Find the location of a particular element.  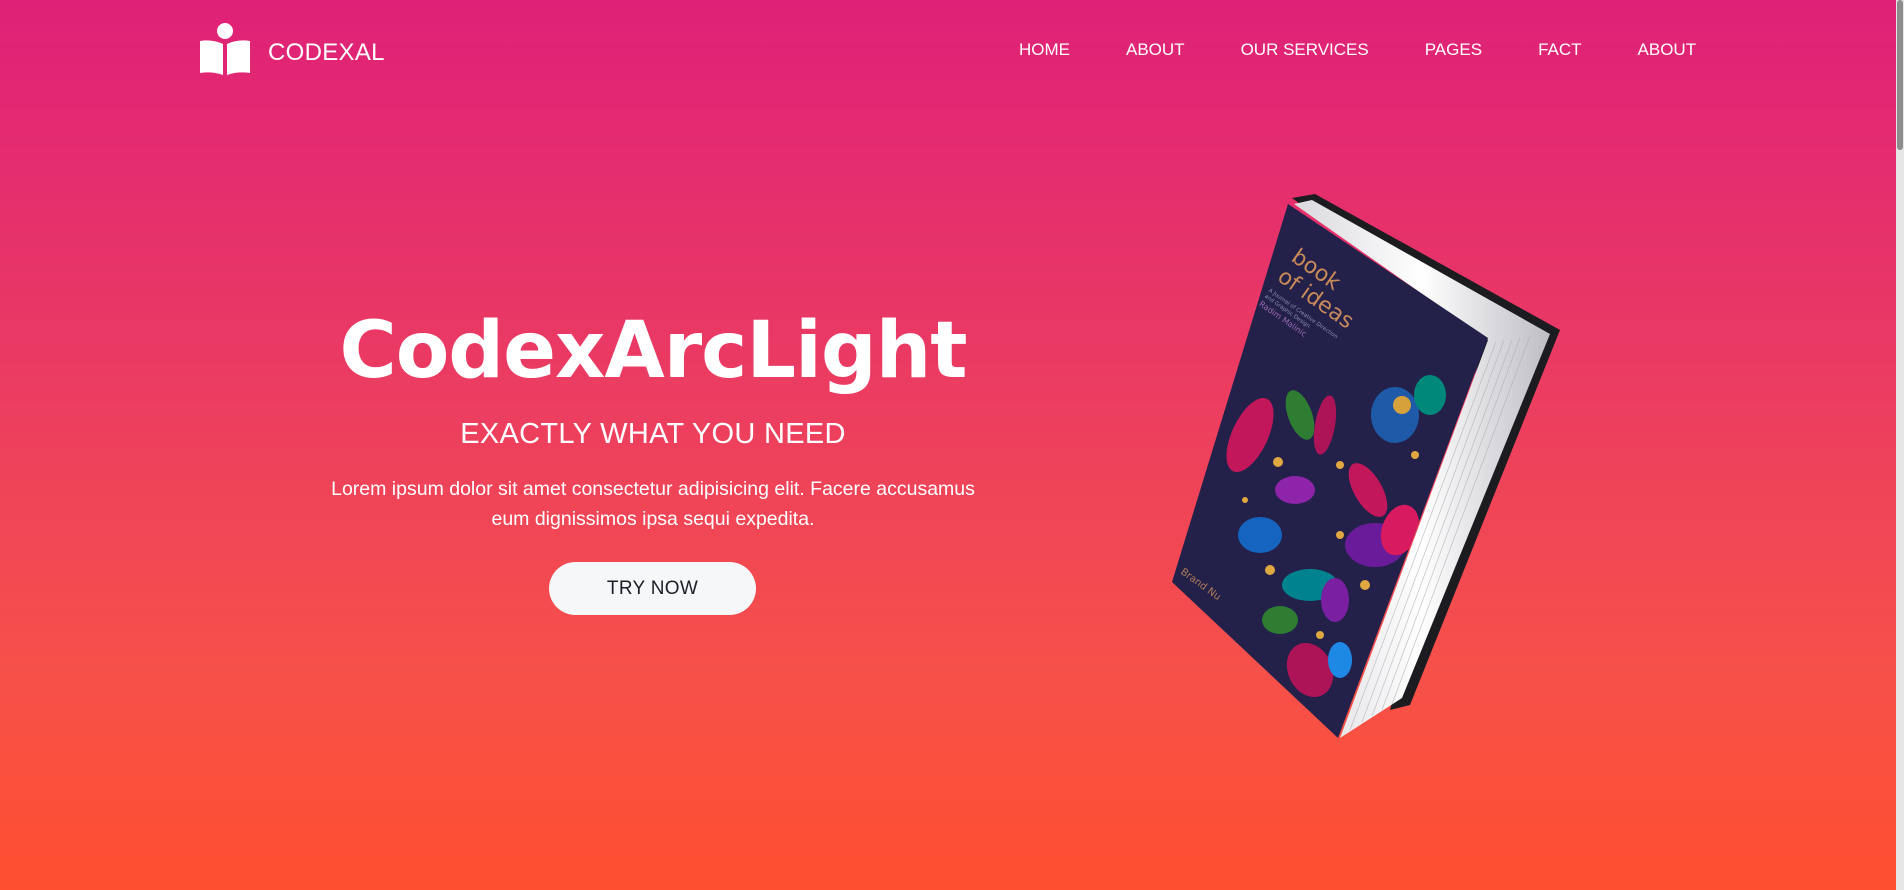

logo-link: CODEXAL is located at coordinates (291, 49).